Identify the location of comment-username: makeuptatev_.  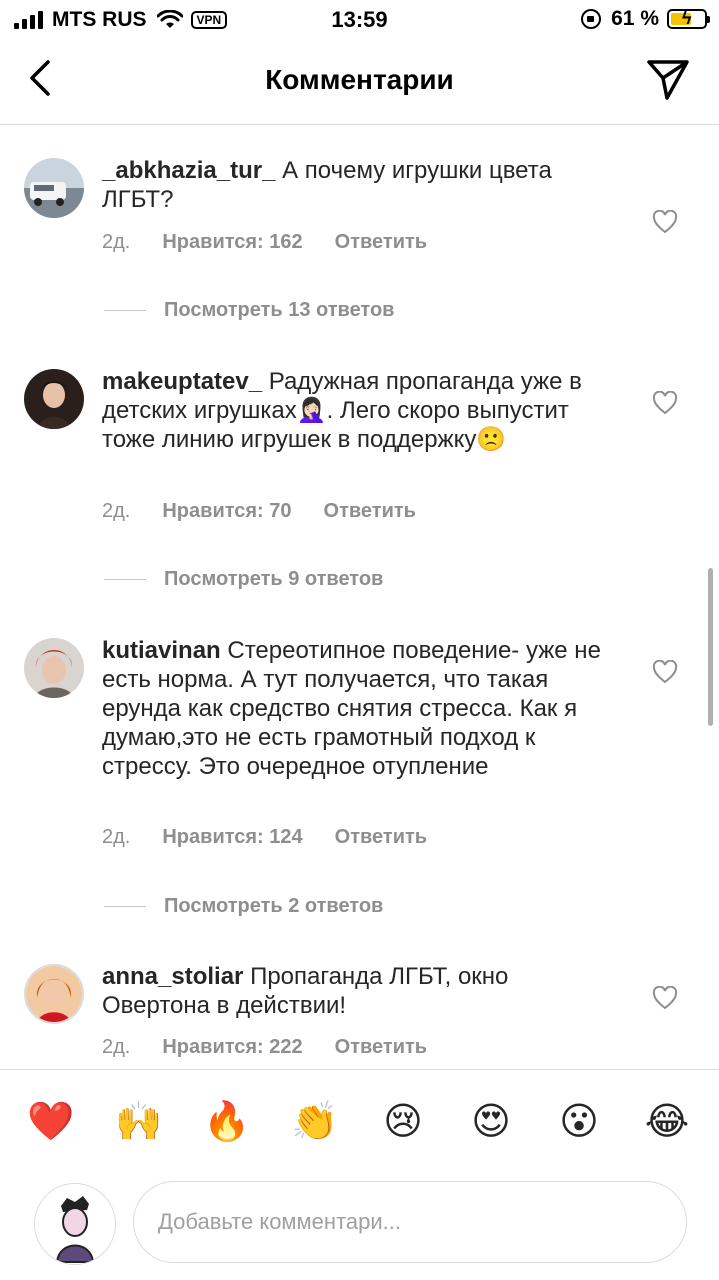
(182, 381).